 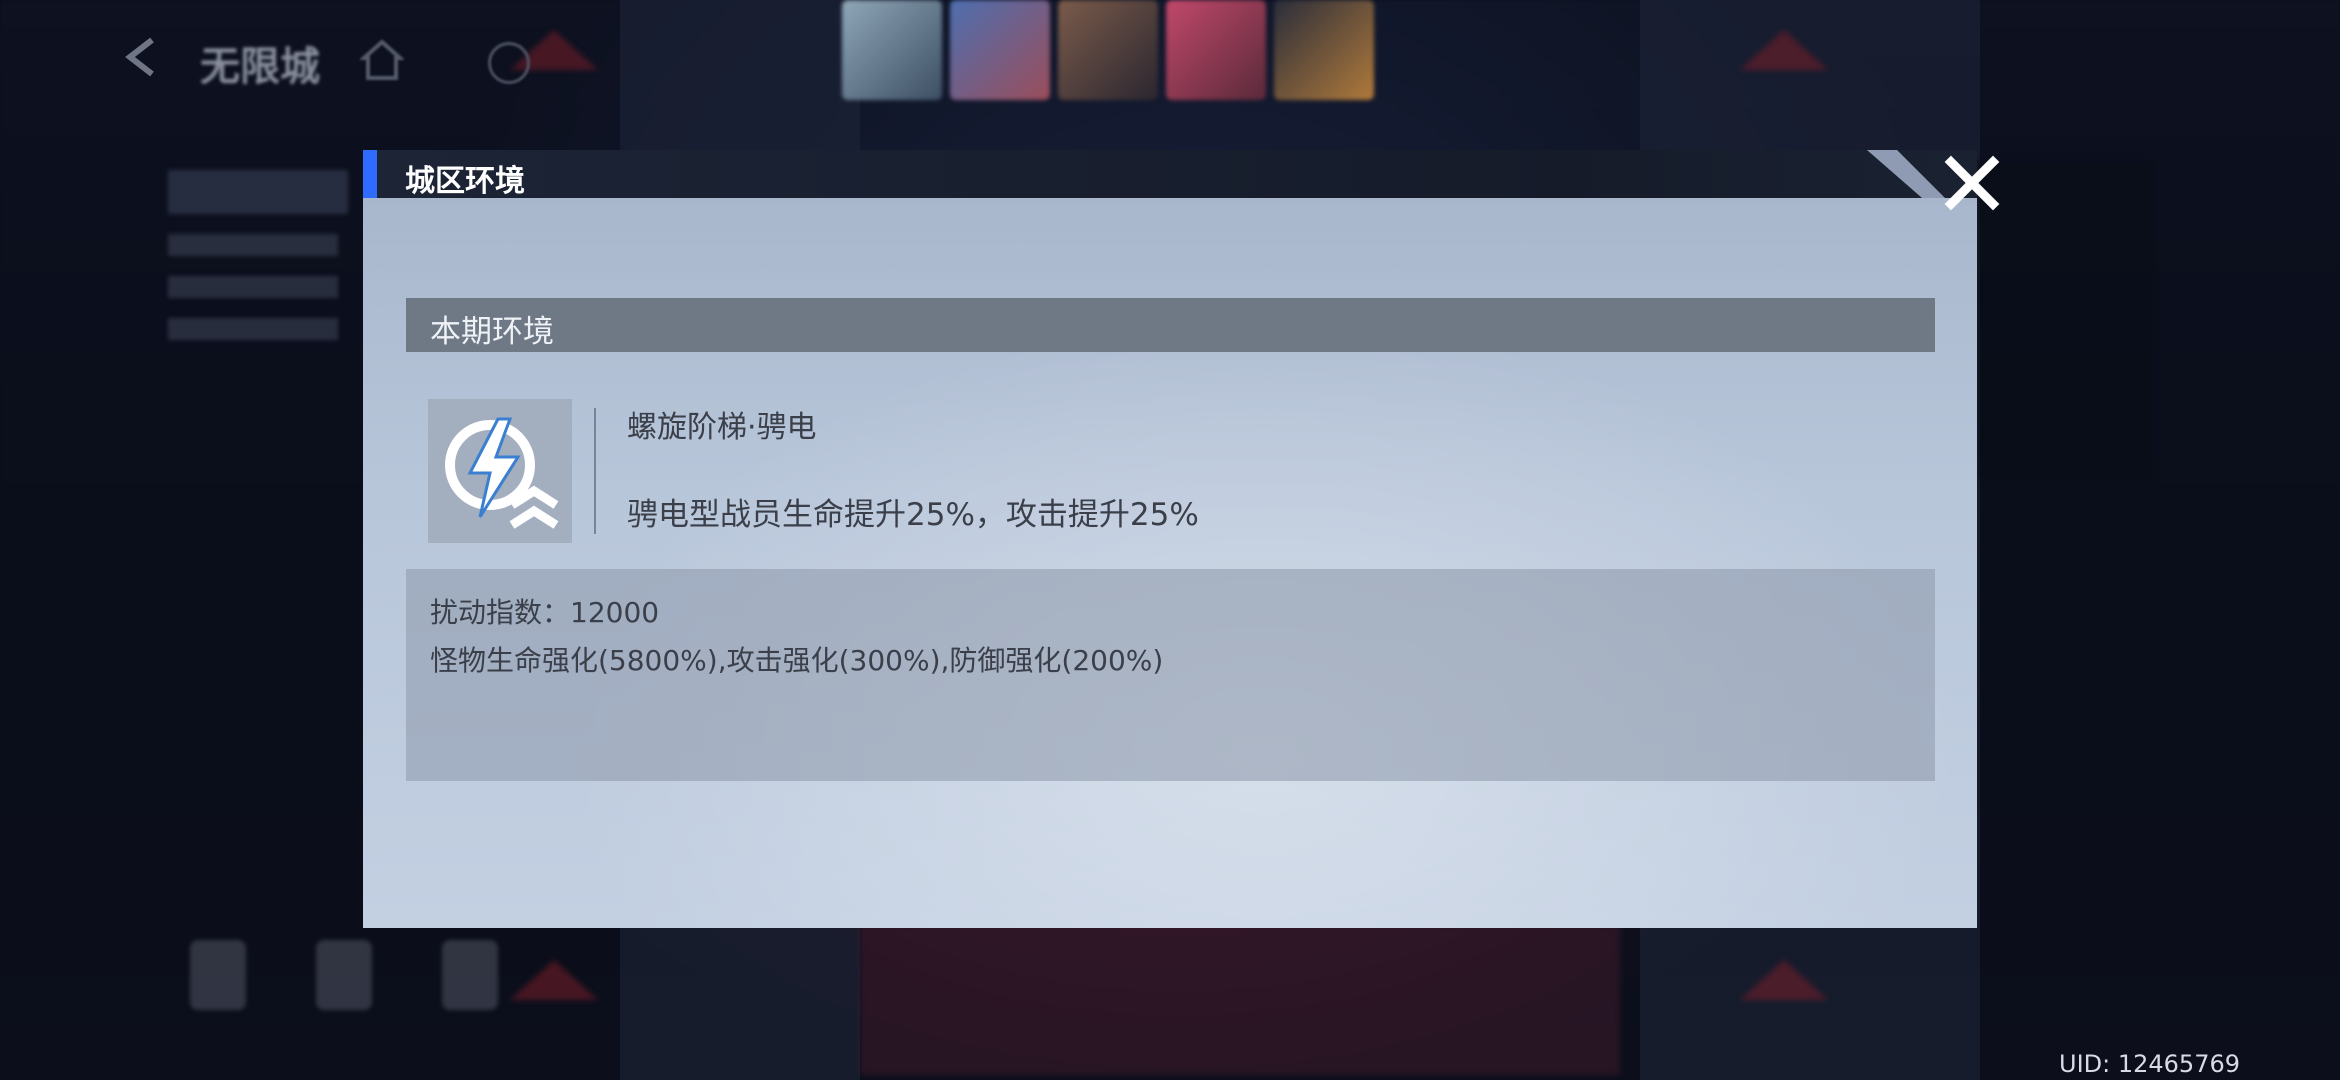 What do you see at coordinates (1240, 1000) in the screenshot?
I see `bottom-card-area` at bounding box center [1240, 1000].